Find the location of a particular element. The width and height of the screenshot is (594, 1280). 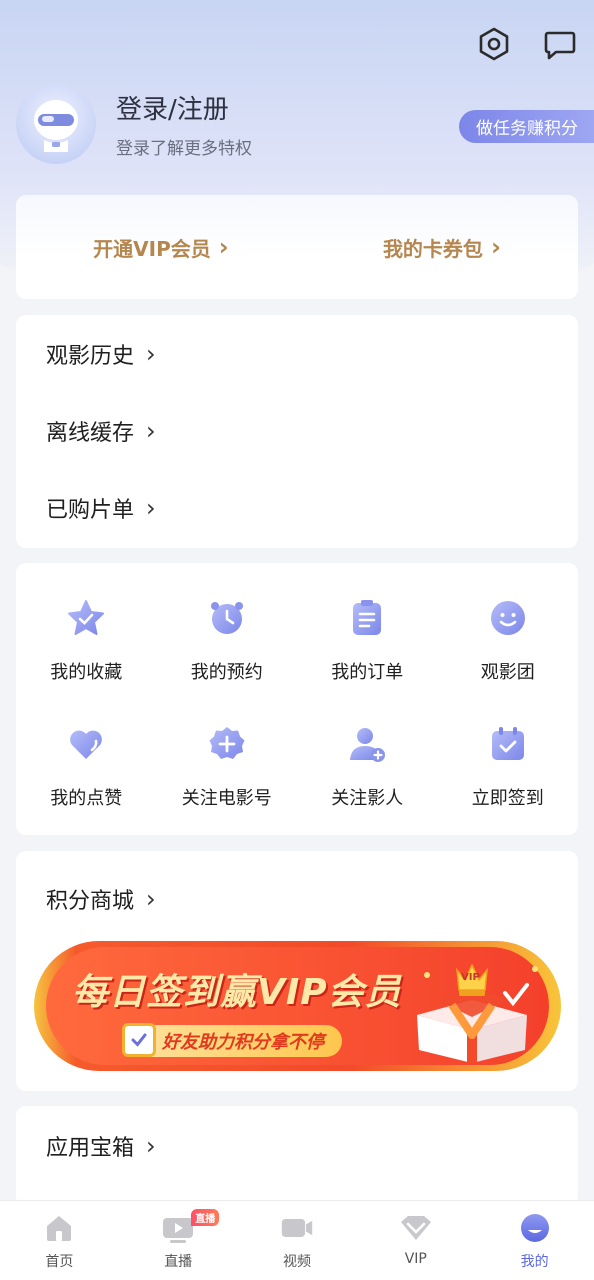

star-icon is located at coordinates (86, 618).